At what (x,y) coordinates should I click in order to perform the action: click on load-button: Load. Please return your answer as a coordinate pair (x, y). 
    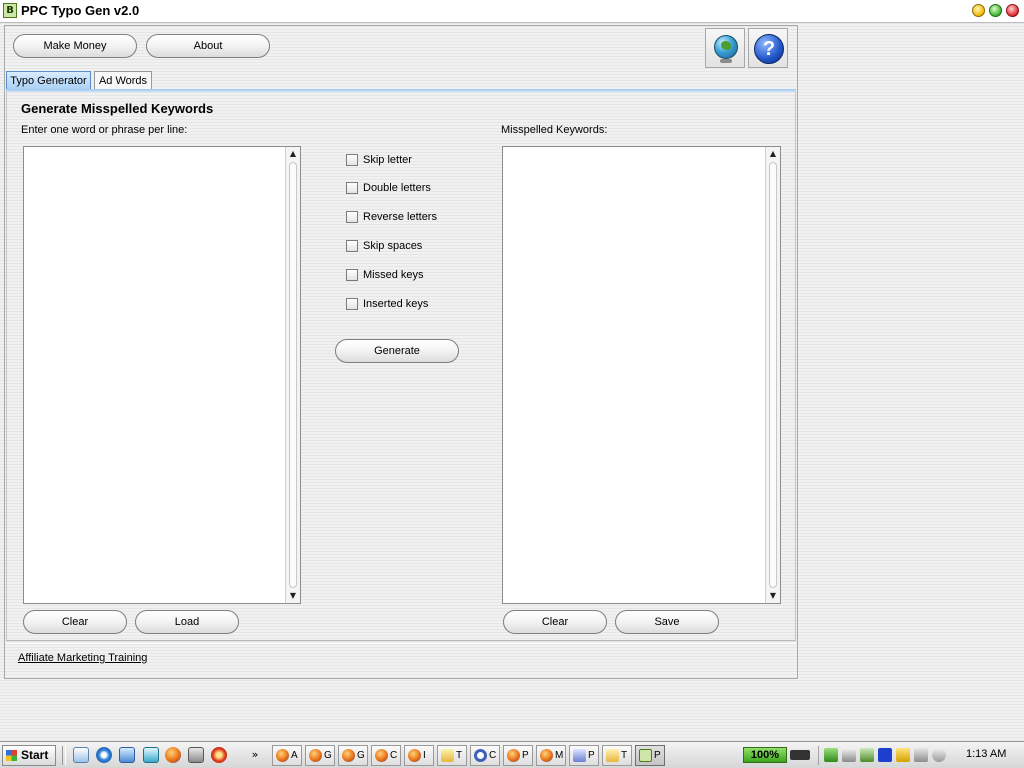
    Looking at the image, I should click on (187, 622).